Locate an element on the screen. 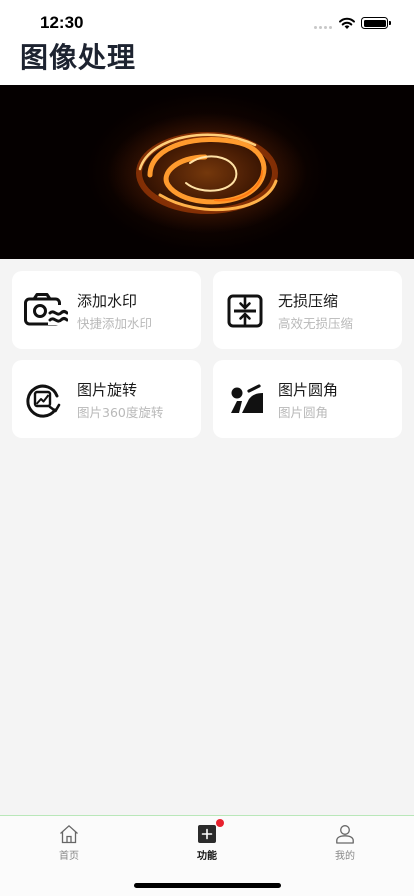 The height and width of the screenshot is (896, 414). tab-features: 功能 is located at coordinates (207, 841).